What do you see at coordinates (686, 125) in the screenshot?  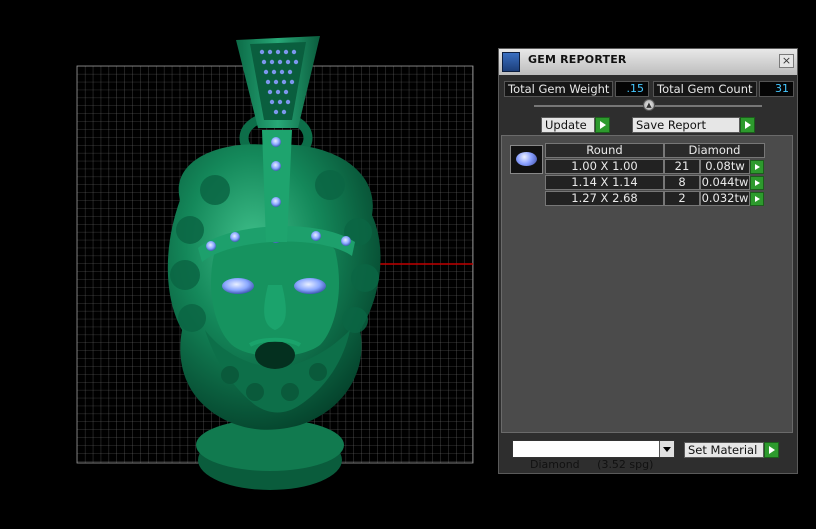 I see `save-report-button: Save Report` at bounding box center [686, 125].